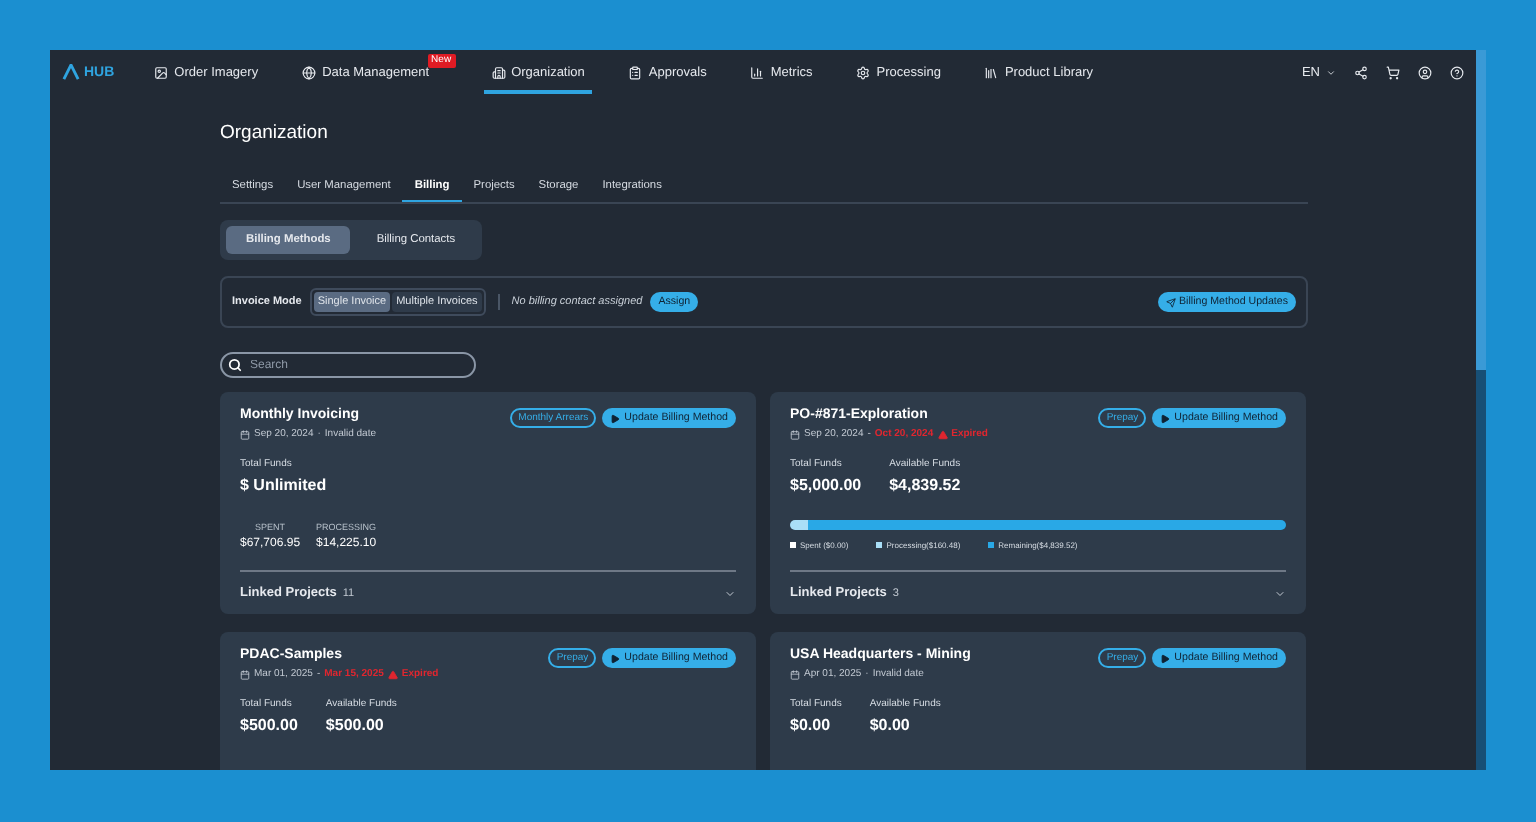 This screenshot has width=1536, height=822. What do you see at coordinates (925, 485) in the screenshot?
I see `funds-value: $4,839.52` at bounding box center [925, 485].